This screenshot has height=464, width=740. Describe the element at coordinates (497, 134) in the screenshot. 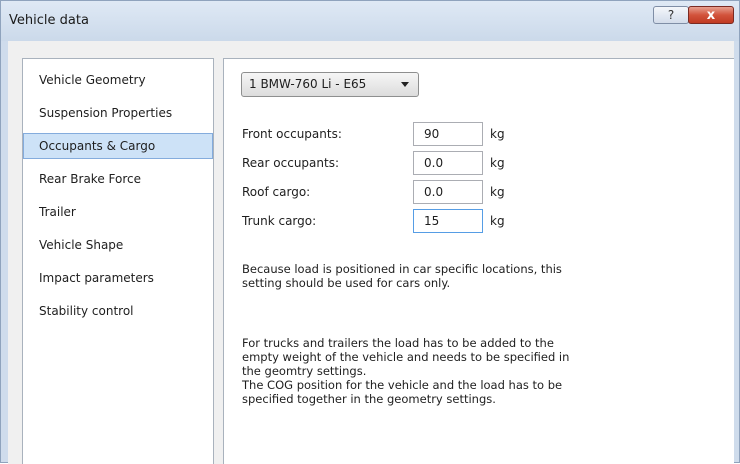

I see `front-occupants-unit: kg` at that location.